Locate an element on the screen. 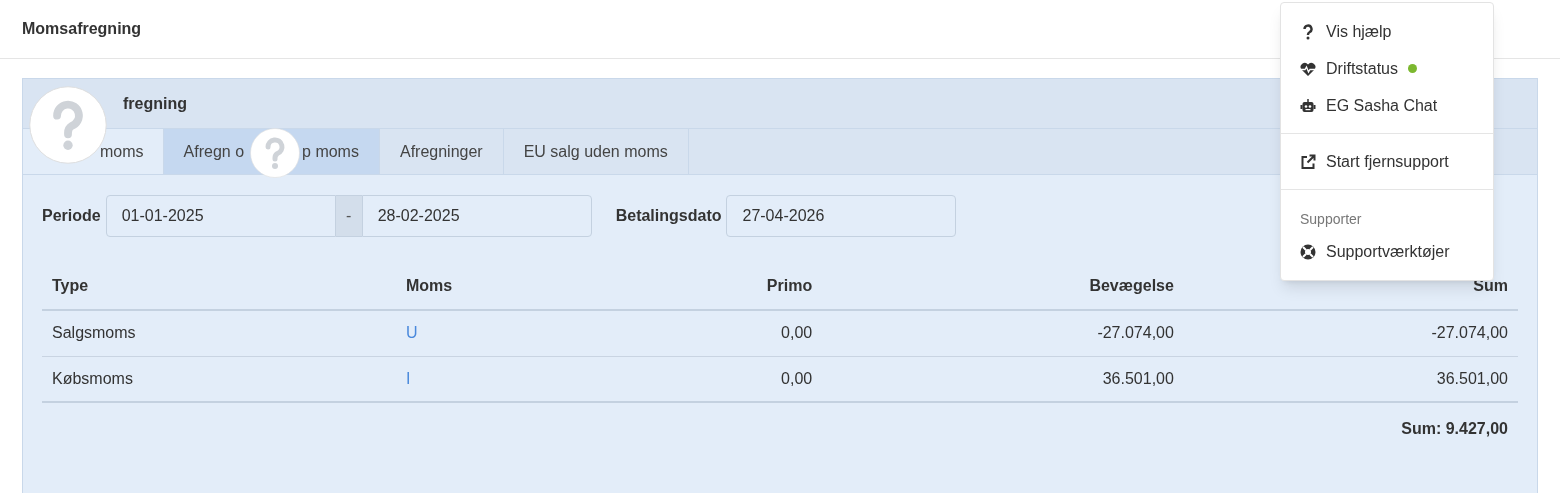  page-title: Momsafregning is located at coordinates (82, 29).